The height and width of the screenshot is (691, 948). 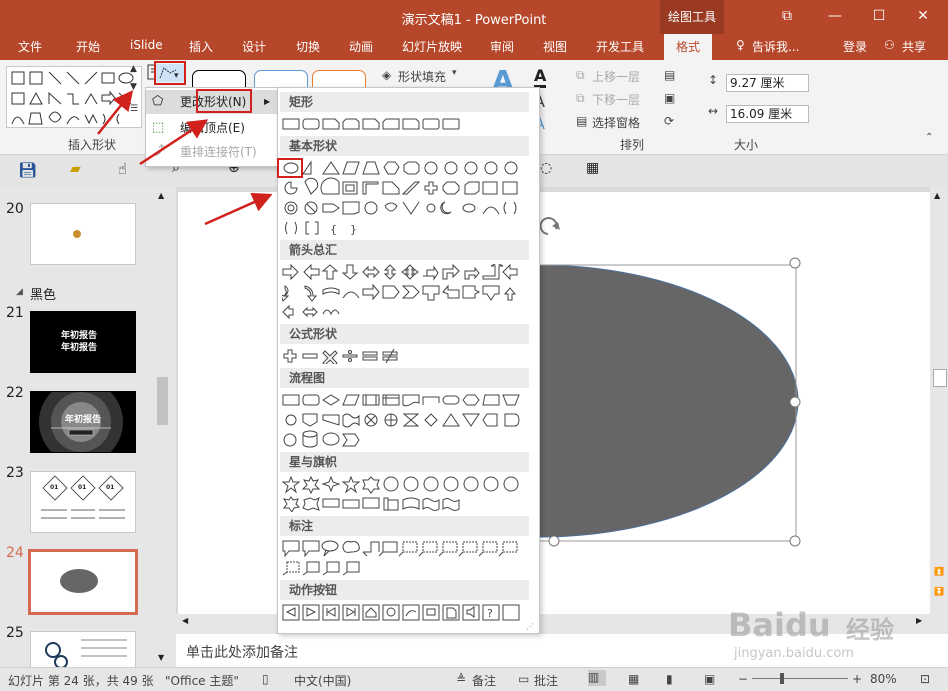 What do you see at coordinates (779, 625) in the screenshot?
I see `watermark-brand: Baidu` at bounding box center [779, 625].